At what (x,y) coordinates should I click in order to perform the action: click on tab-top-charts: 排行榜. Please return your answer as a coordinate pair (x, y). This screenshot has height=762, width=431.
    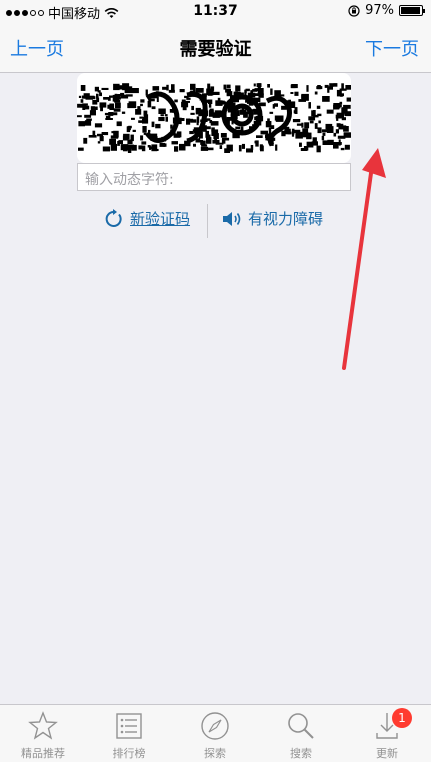
    Looking at the image, I should click on (129, 733).